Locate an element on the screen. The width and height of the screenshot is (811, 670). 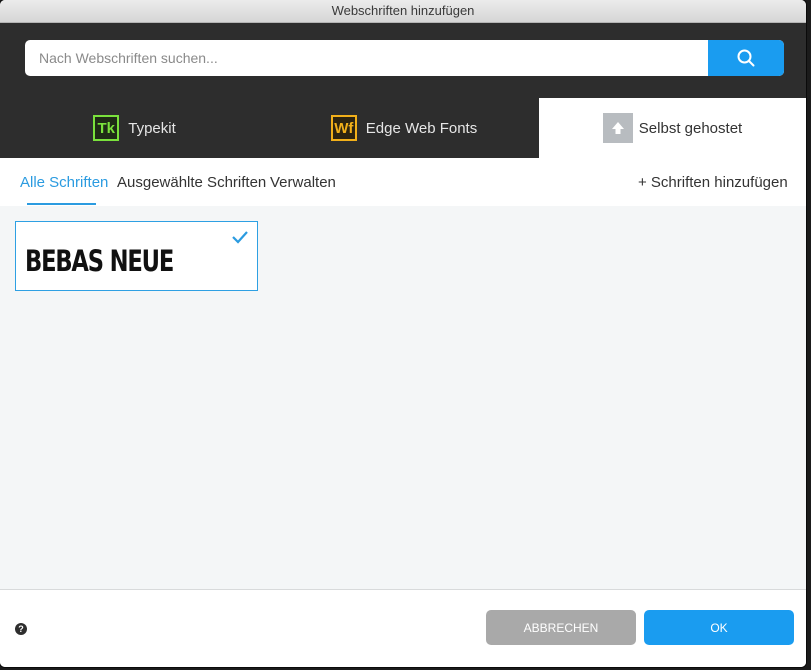
font-card-name: BEBAS NEUE is located at coordinates (99, 261).